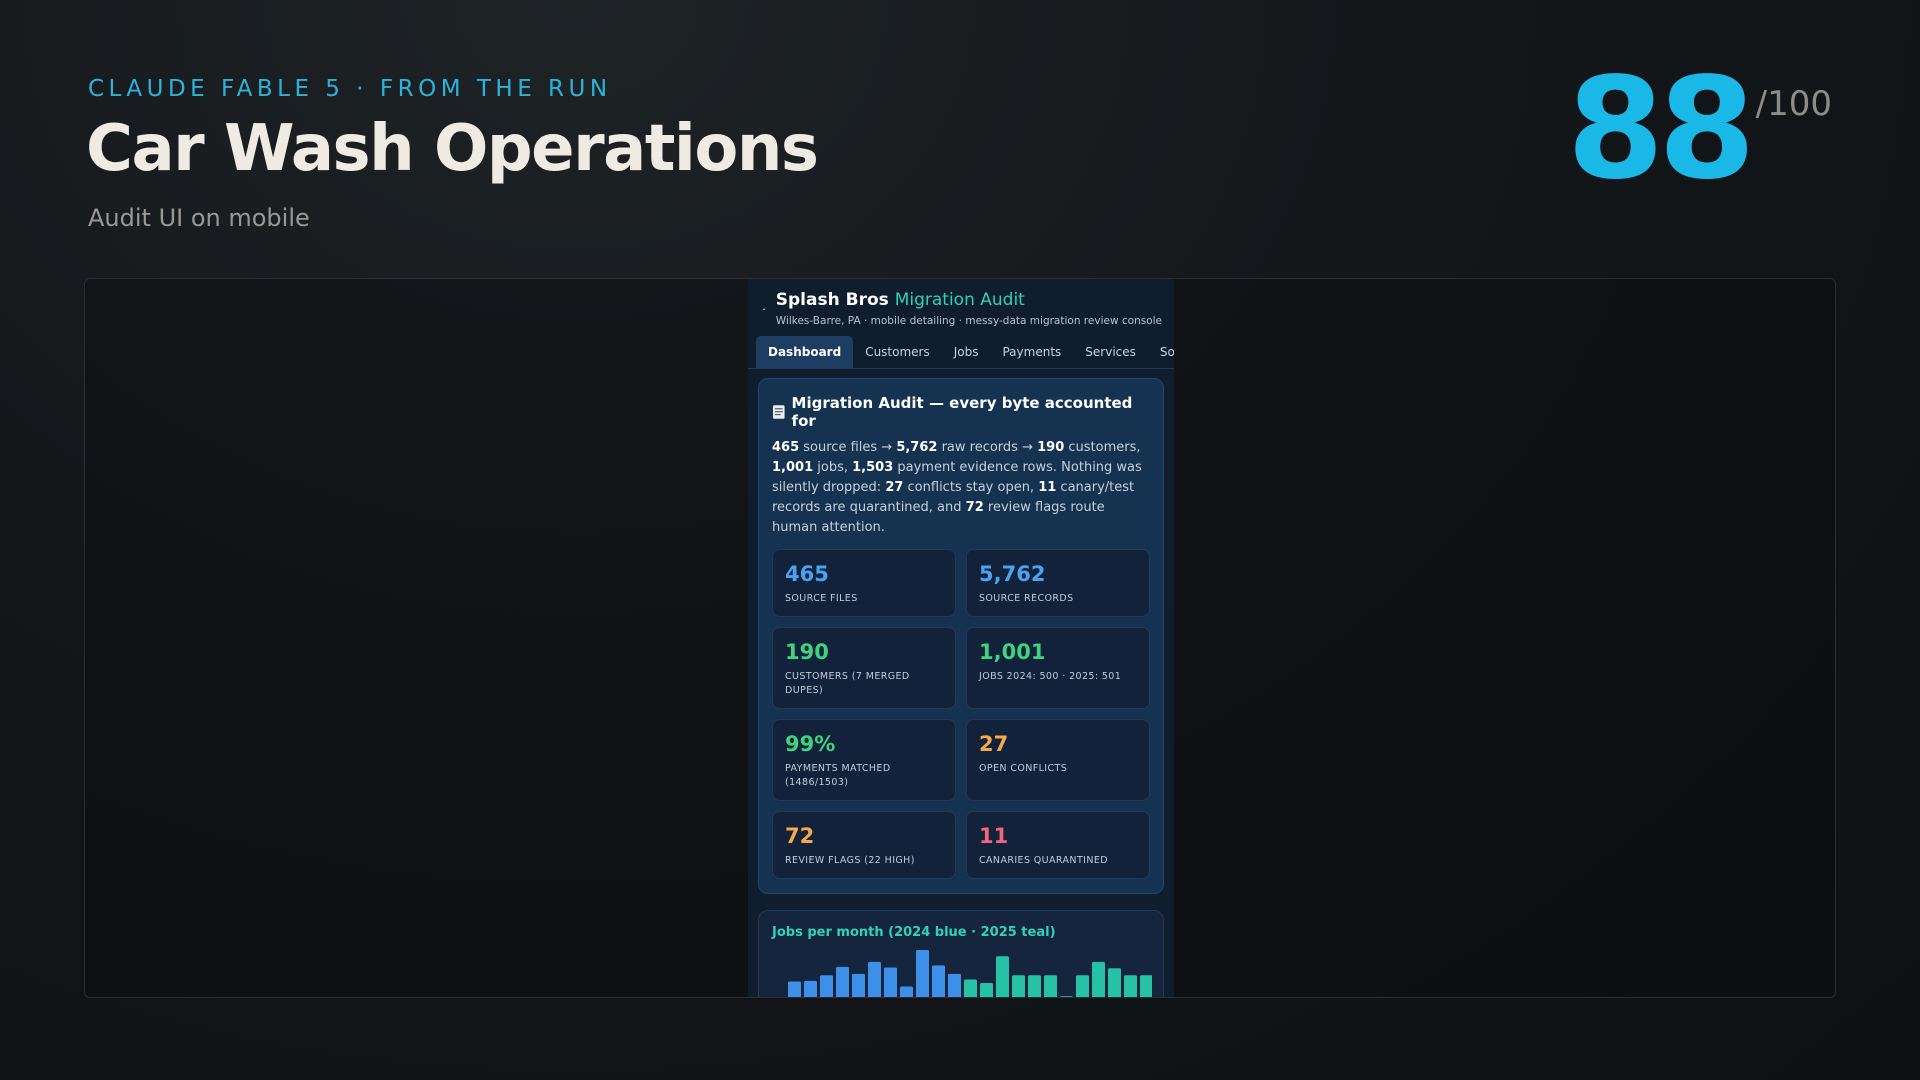 The image size is (1920, 1080). Describe the element at coordinates (966, 352) in the screenshot. I see `tab-jobs: Jobs` at that location.